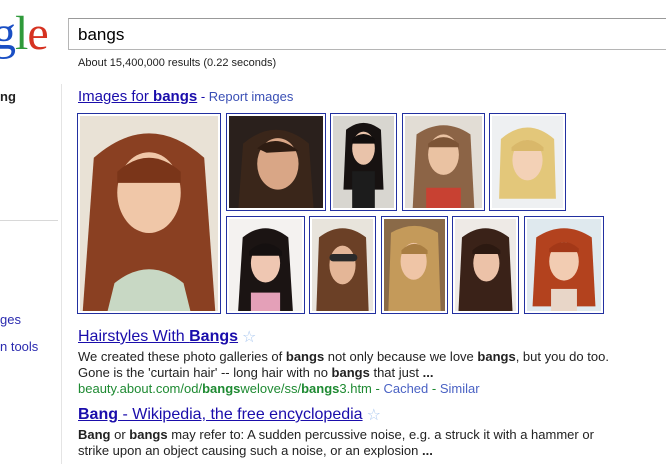 Image resolution: width=666 pixels, height=464 pixels. Describe the element at coordinates (32, 228) in the screenshot. I see `left-nav: ng ges n tools` at that location.